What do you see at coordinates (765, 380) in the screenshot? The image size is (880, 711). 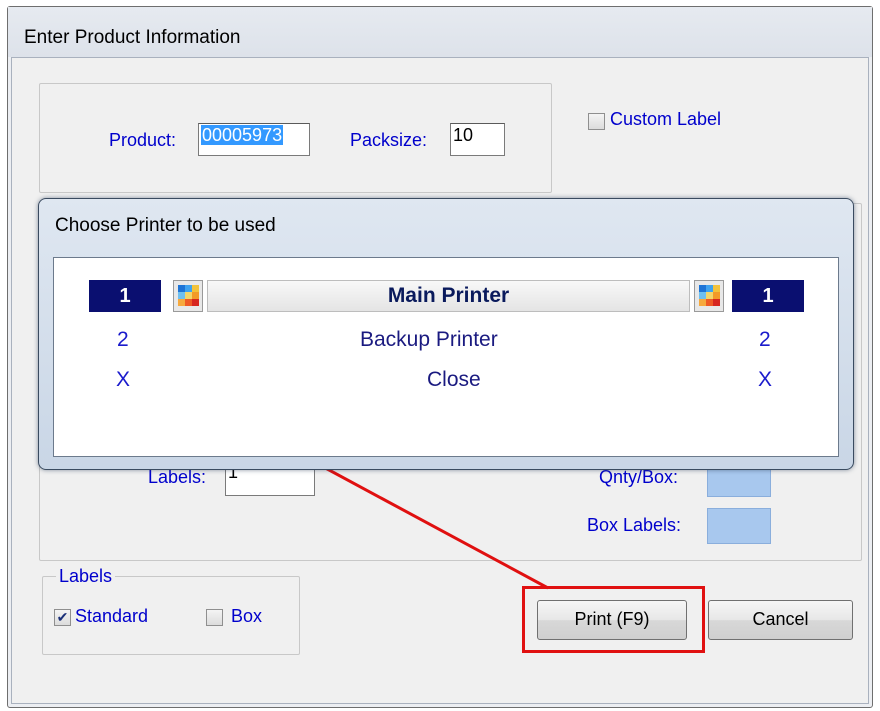 I see `close-key-right: X` at bounding box center [765, 380].